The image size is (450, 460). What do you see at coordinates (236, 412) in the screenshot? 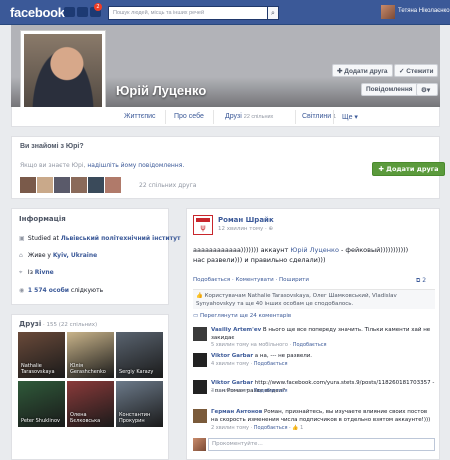
I see `commenter-name: Герман Антонов` at bounding box center [236, 412].